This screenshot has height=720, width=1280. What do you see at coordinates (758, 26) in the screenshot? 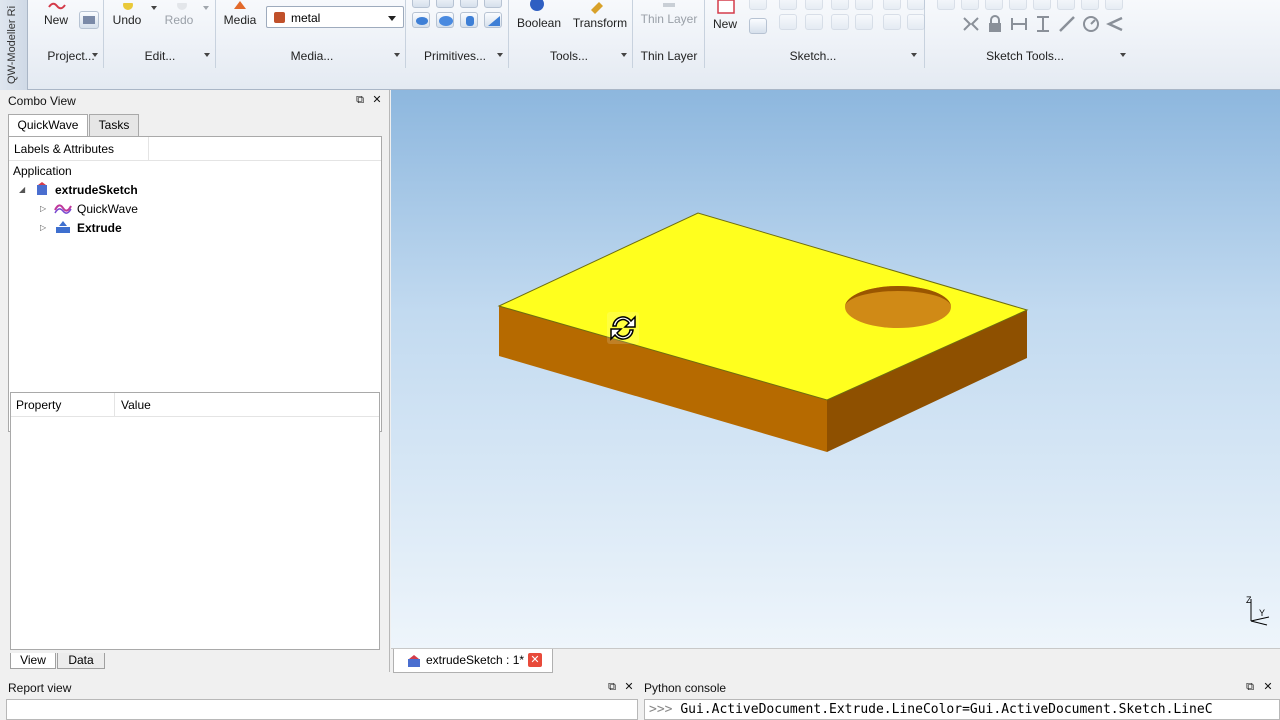
I see `sketch-export-icon` at bounding box center [758, 26].